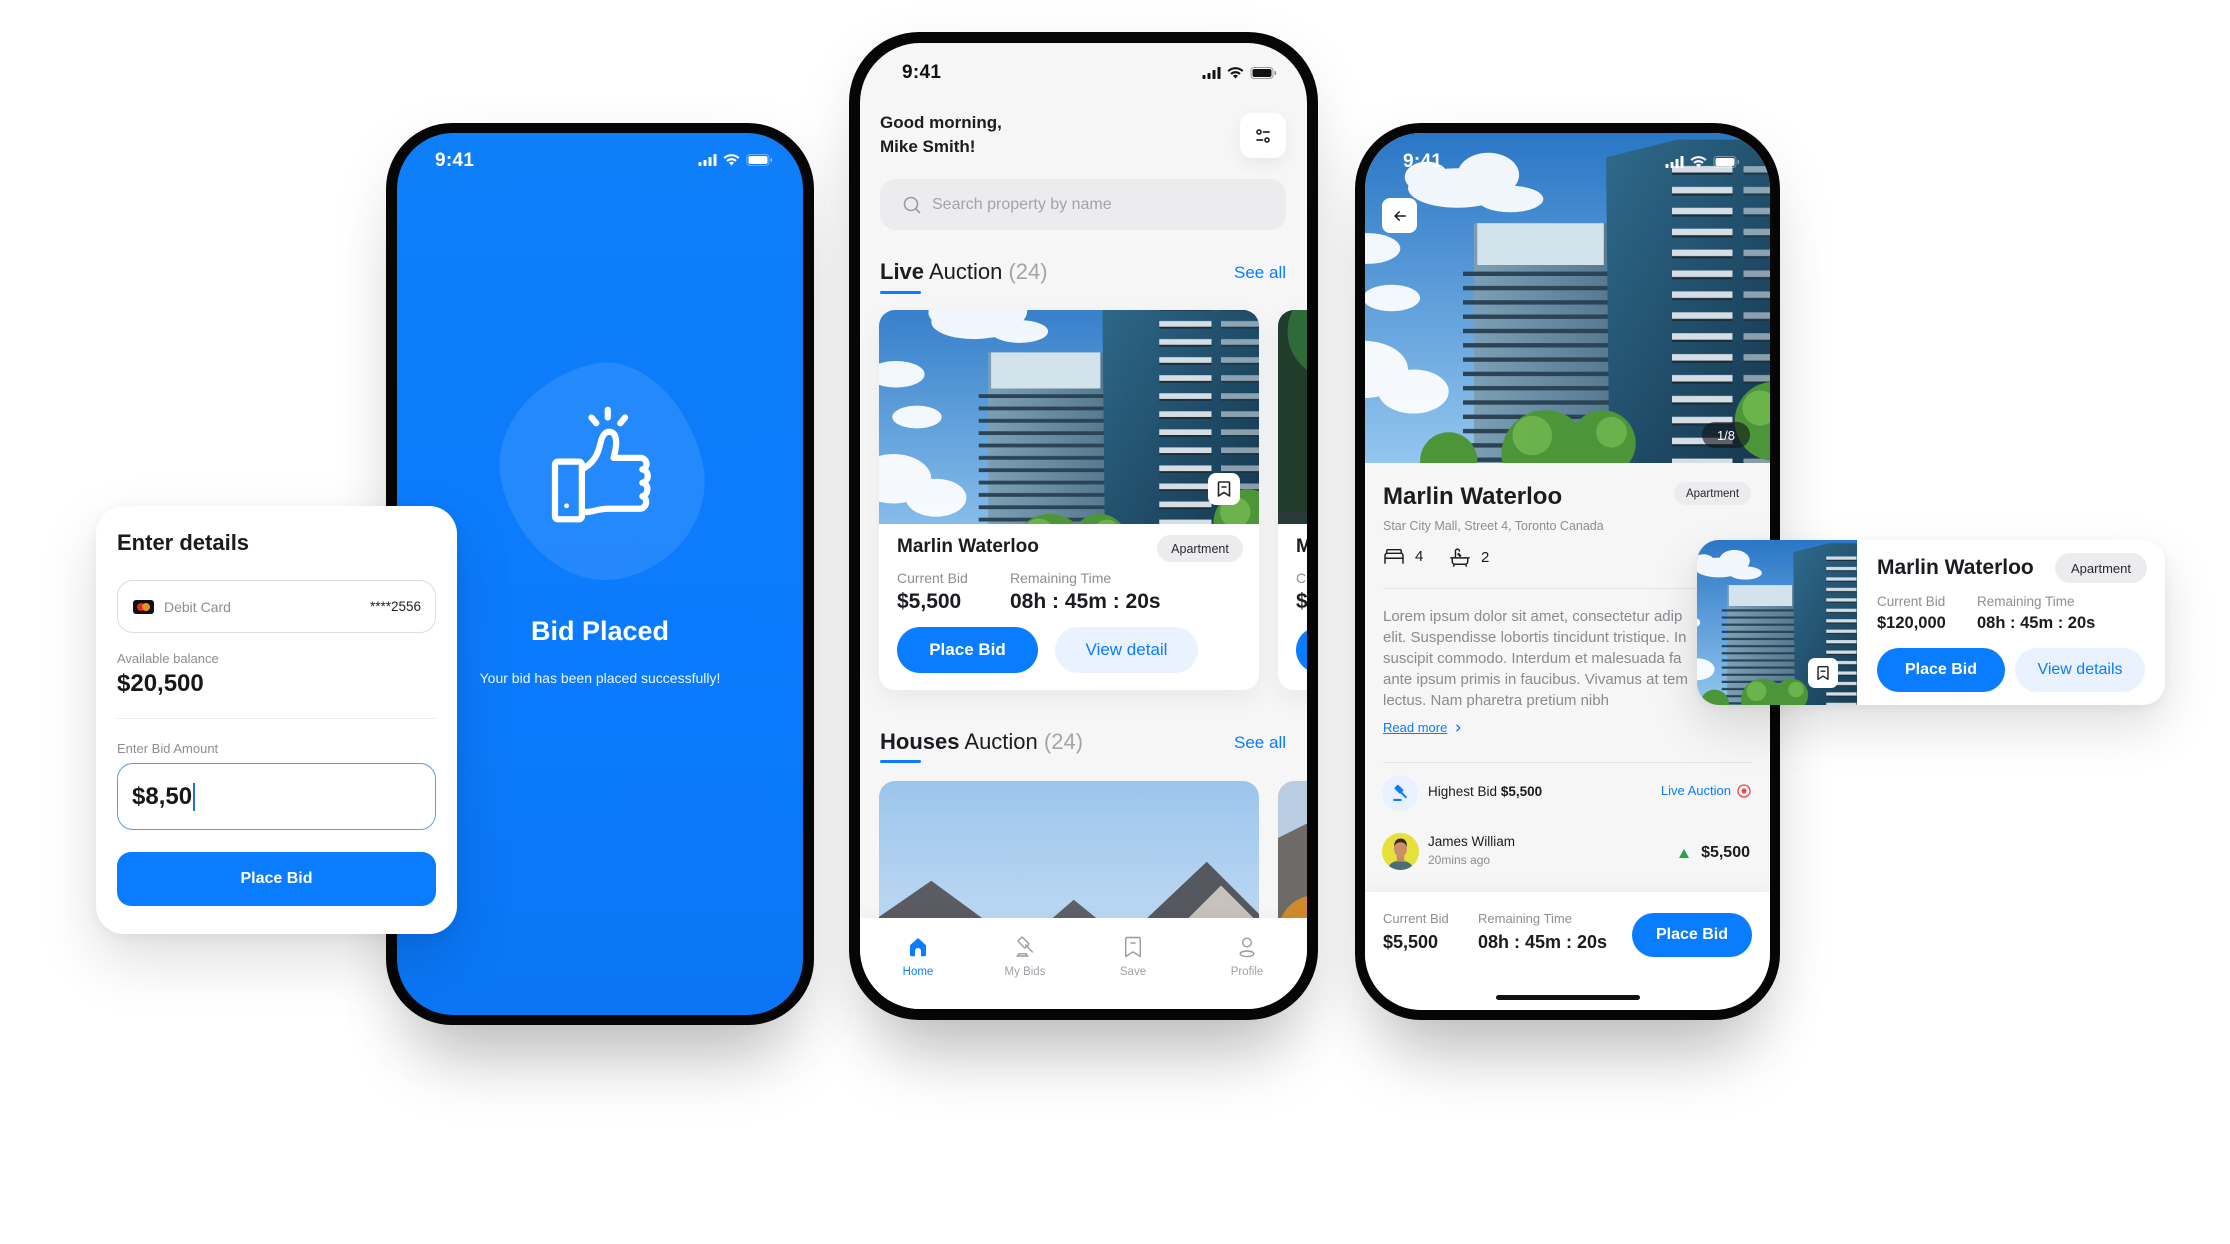 This screenshot has height=1244, width=2230. I want to click on back-button, so click(1399, 215).